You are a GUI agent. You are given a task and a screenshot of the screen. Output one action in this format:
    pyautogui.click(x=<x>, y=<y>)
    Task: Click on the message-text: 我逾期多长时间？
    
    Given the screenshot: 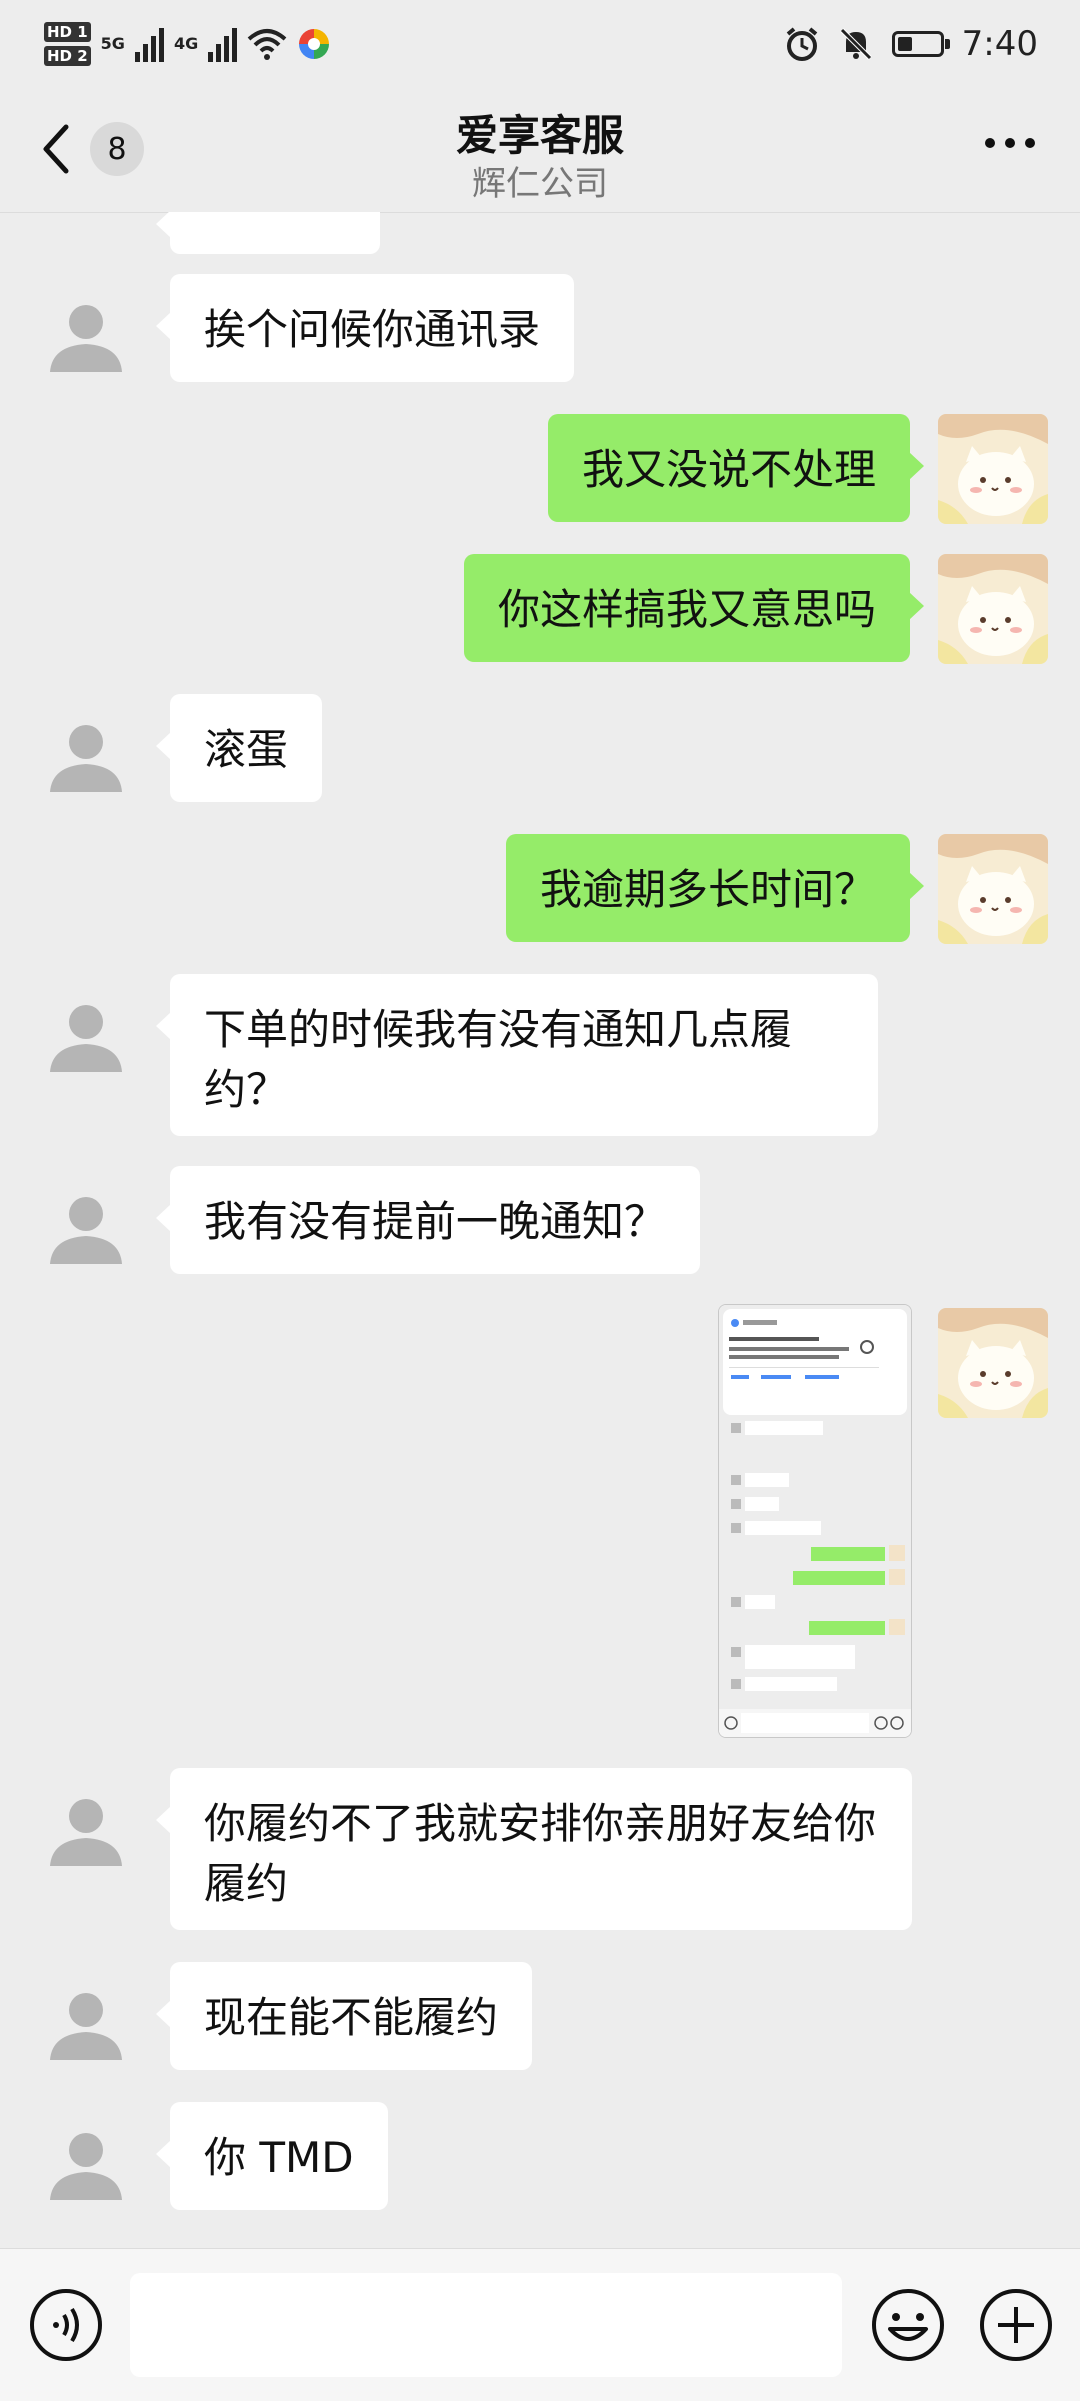 What is the action you would take?
    pyautogui.click(x=707, y=889)
    